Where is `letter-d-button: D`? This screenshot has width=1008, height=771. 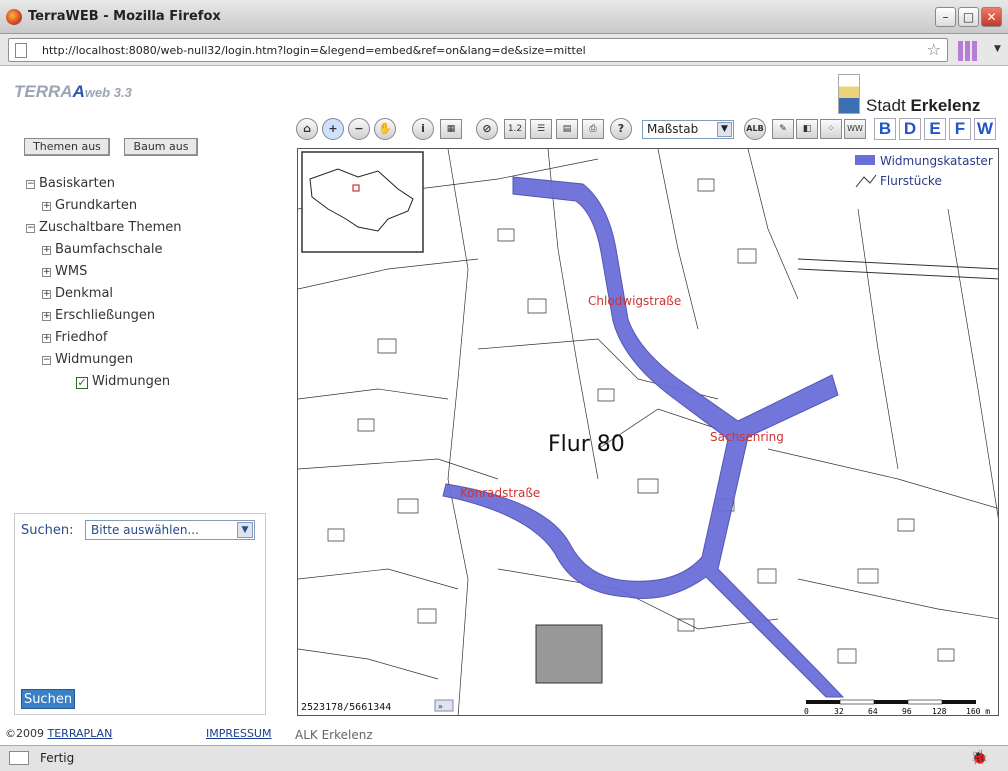 letter-d-button: D is located at coordinates (910, 129).